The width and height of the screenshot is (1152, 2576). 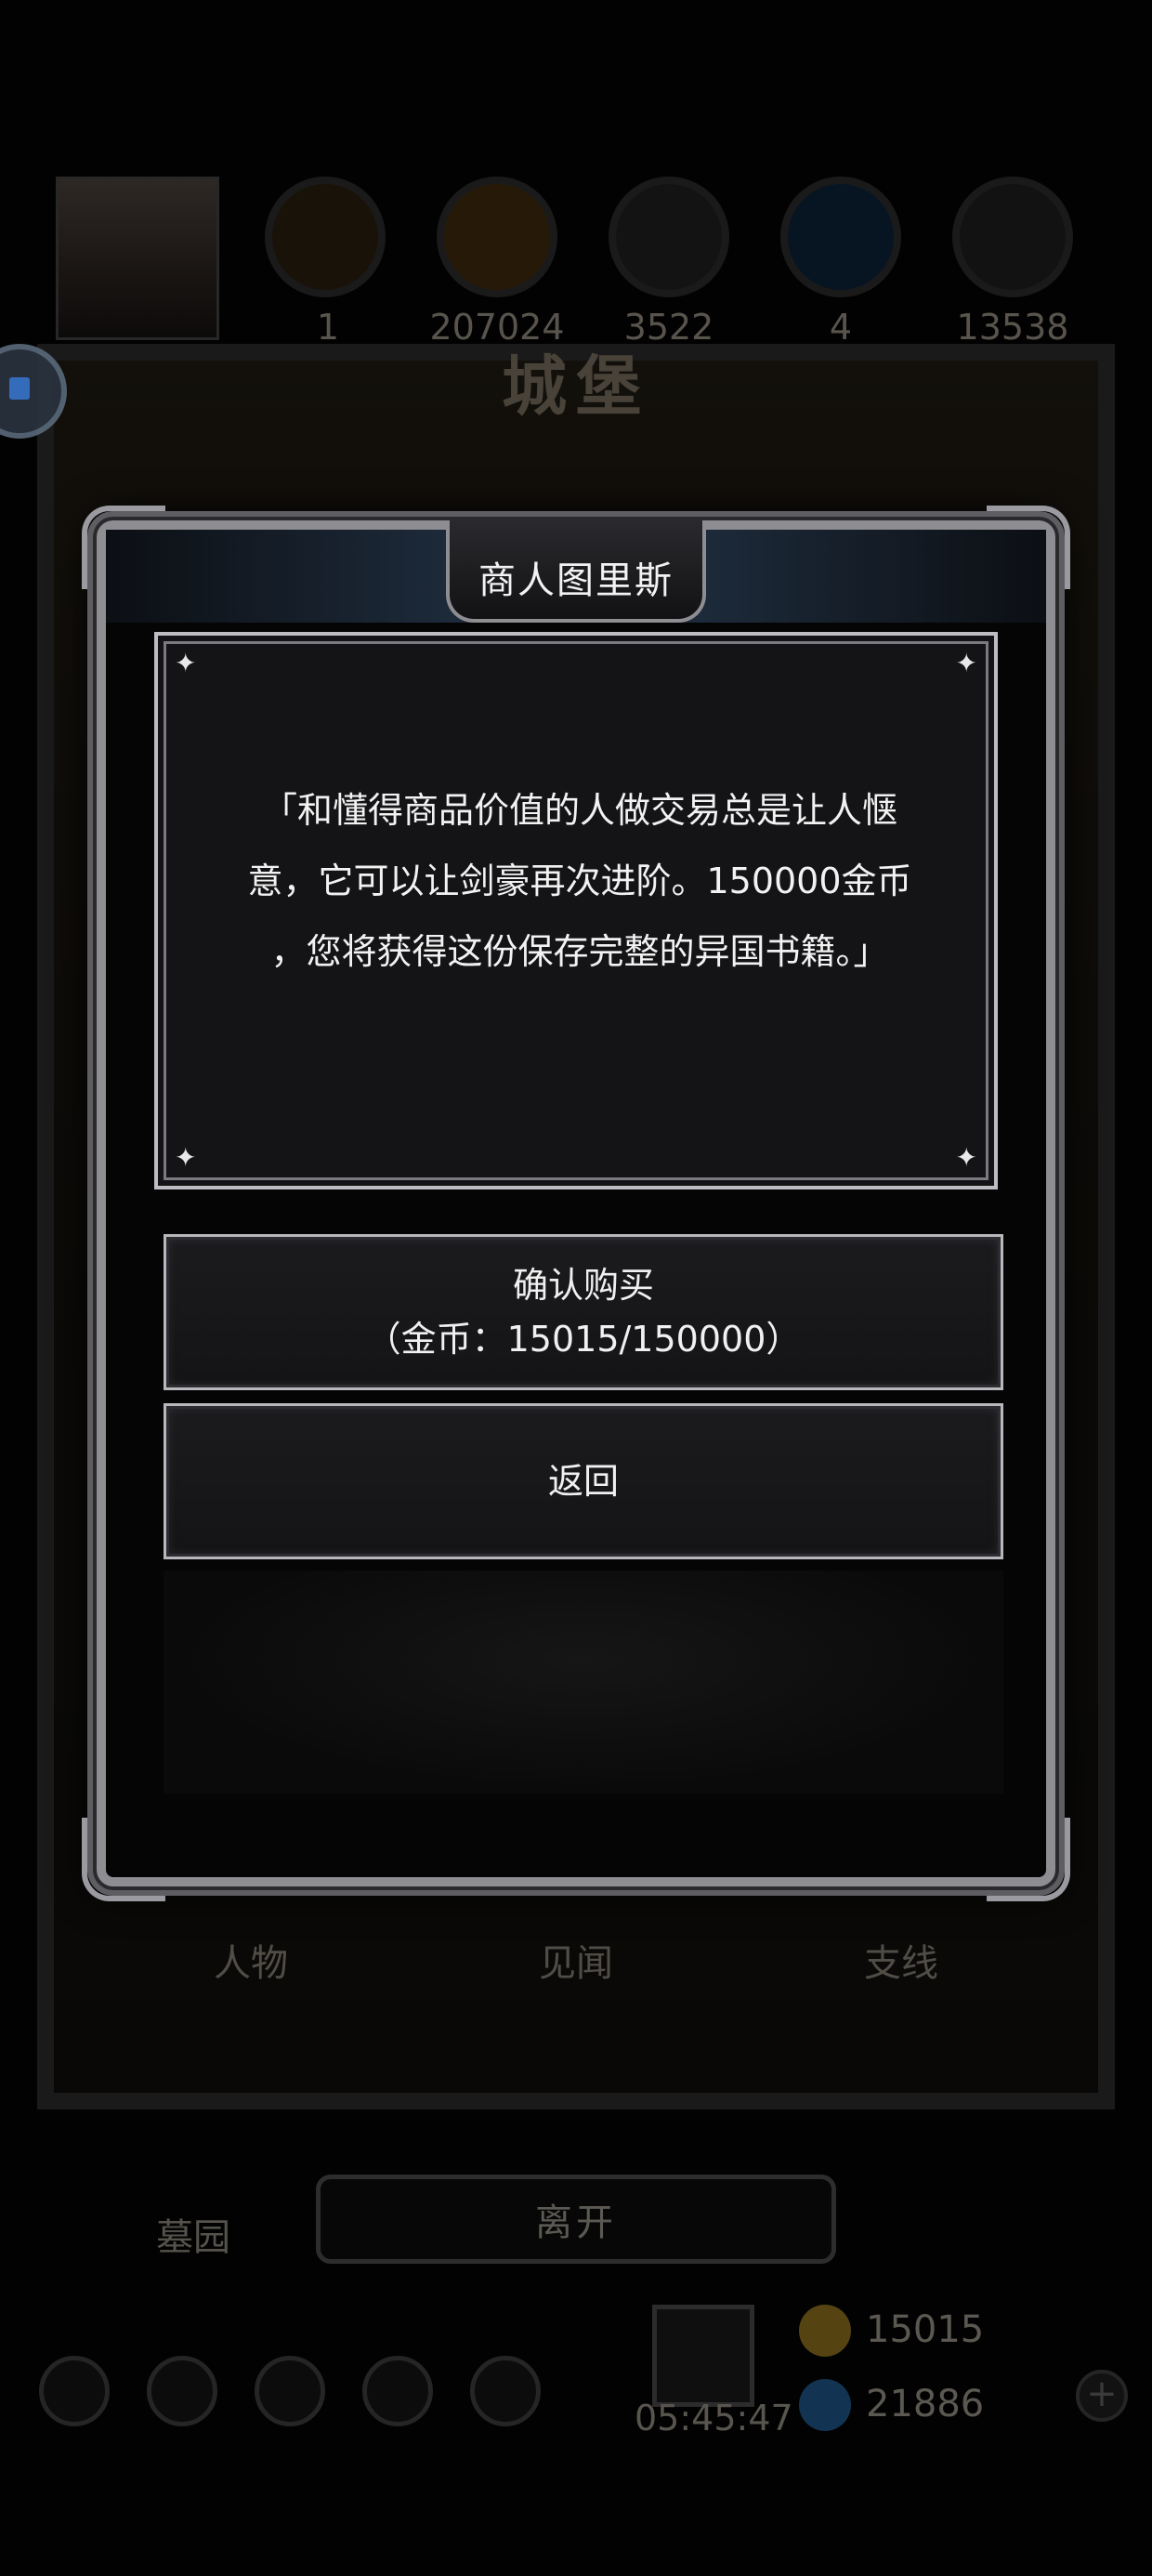 What do you see at coordinates (925, 2404) in the screenshot?
I see `gem-value: 21886` at bounding box center [925, 2404].